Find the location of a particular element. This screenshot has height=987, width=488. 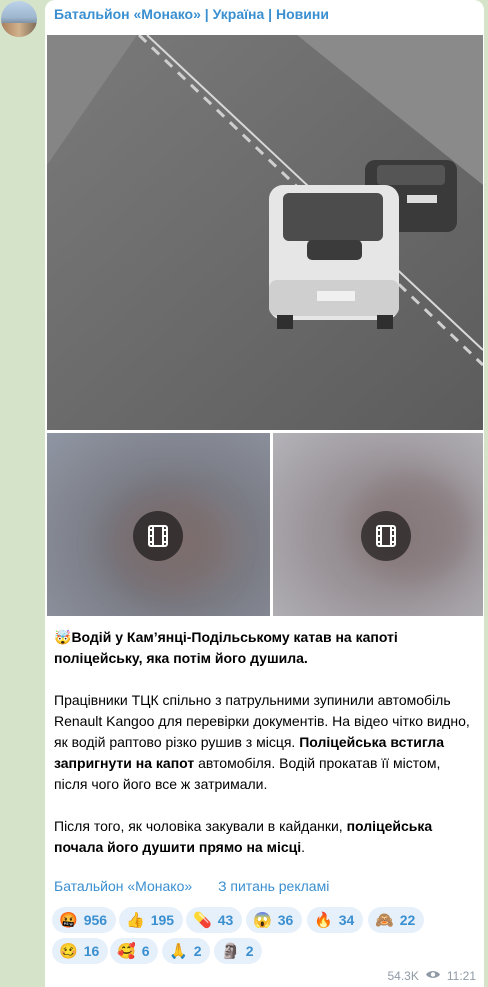

reaction-count: 956 is located at coordinates (95, 920).